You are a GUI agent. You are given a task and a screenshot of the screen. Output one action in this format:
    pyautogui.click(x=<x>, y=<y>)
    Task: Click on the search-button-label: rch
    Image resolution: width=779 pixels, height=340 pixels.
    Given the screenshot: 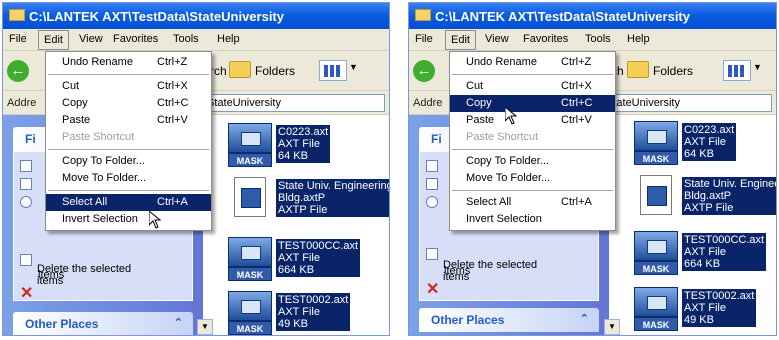 What is the action you would take?
    pyautogui.click(x=218, y=71)
    